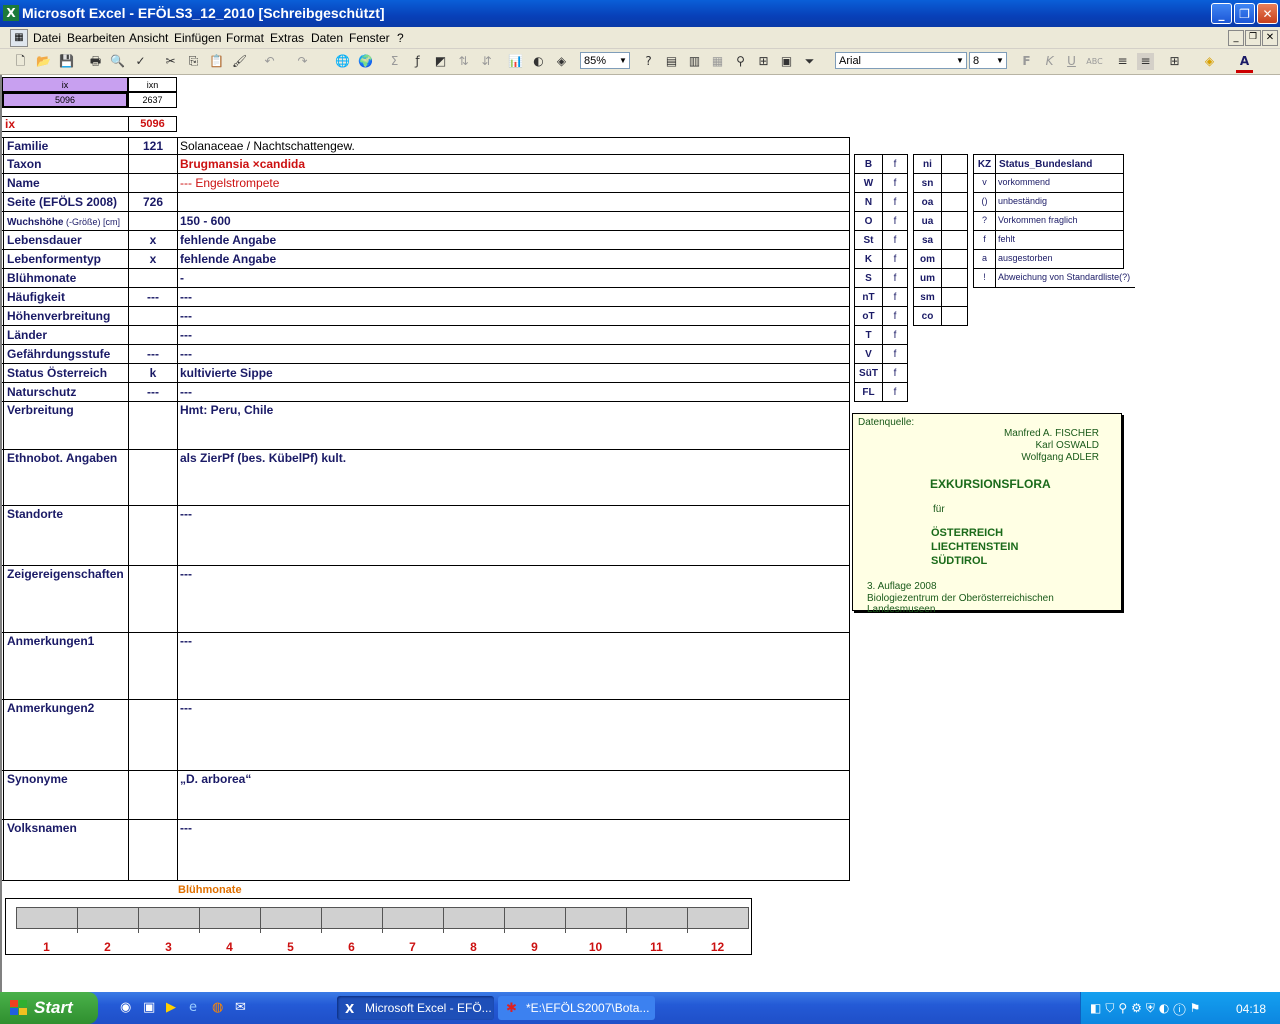 The image size is (1280, 1024). I want to click on region-code-cell: S, so click(868, 278).